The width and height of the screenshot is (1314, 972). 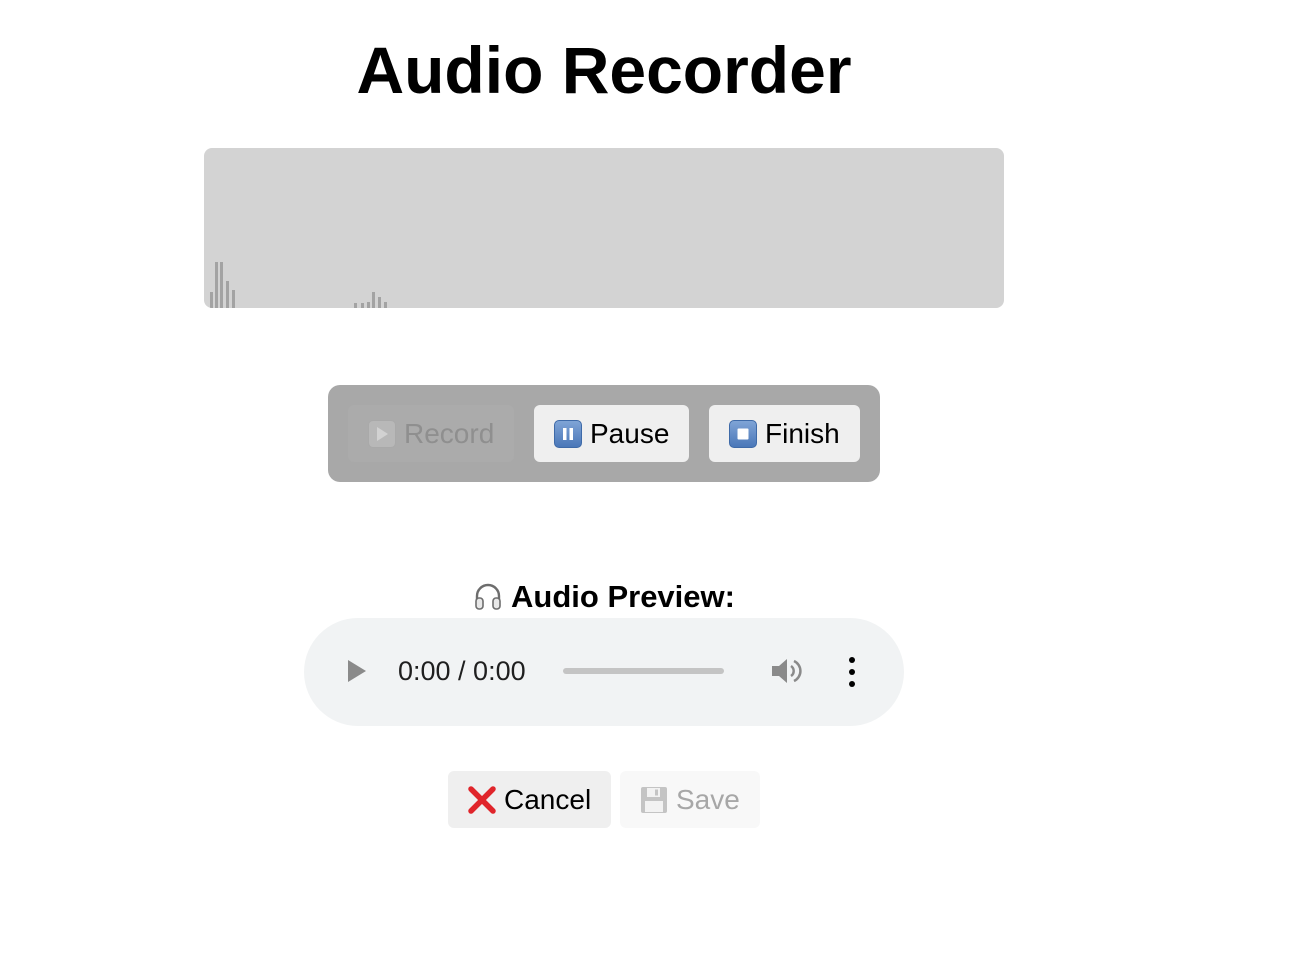 I want to click on cancel-button: Cancel, so click(x=529, y=799).